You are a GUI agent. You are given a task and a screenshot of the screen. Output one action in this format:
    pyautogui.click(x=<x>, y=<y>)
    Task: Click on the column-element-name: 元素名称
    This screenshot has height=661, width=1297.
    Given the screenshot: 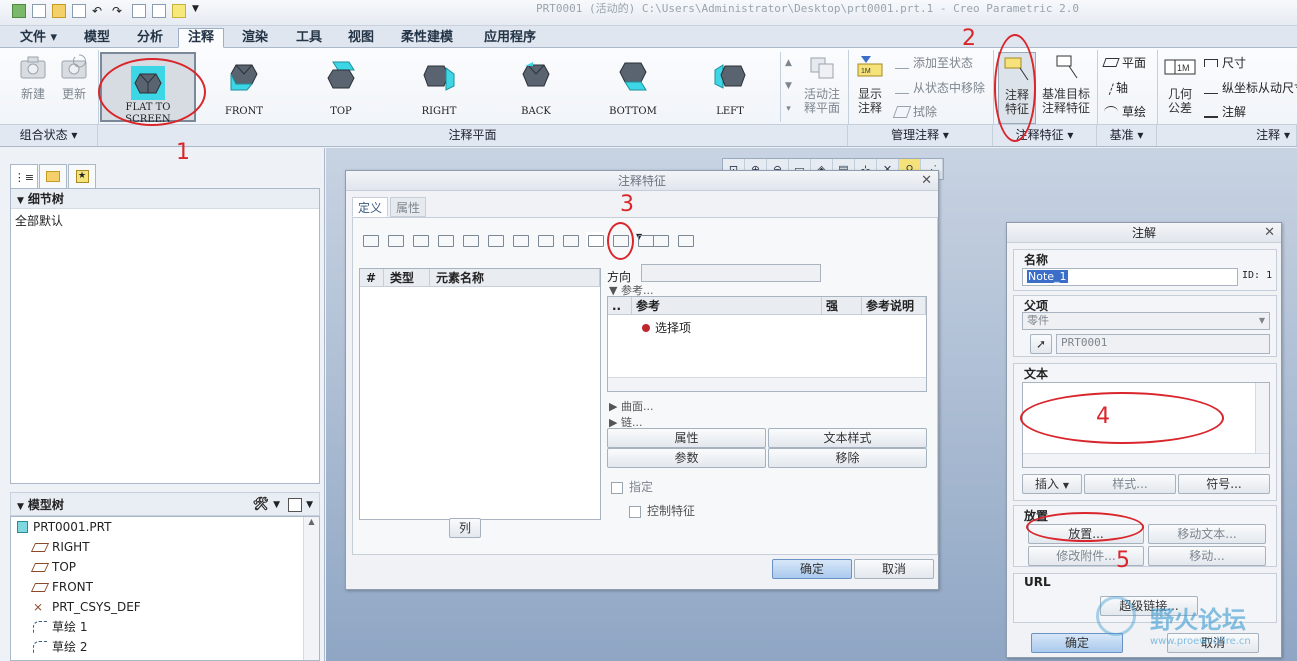 What is the action you would take?
    pyautogui.click(x=515, y=277)
    